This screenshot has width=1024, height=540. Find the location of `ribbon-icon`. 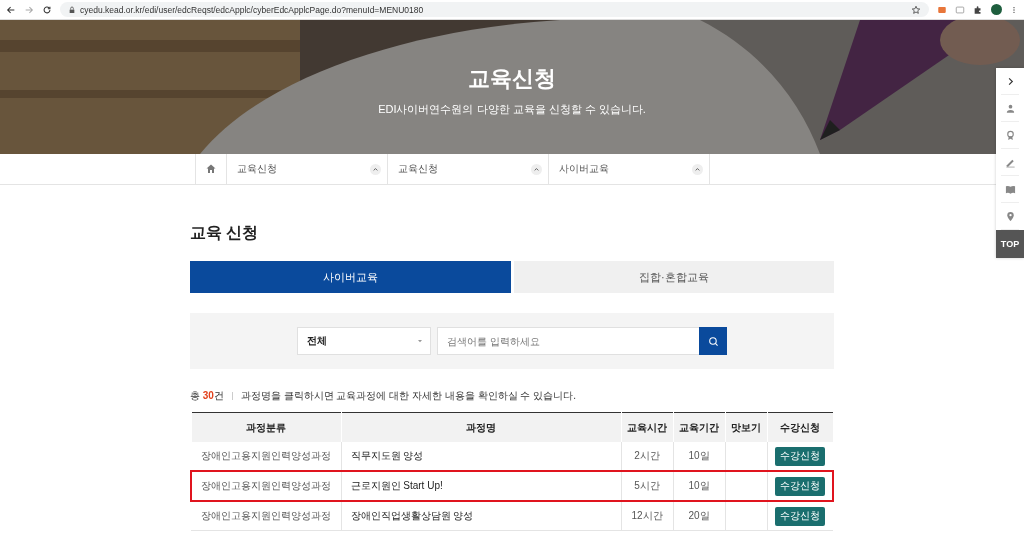

ribbon-icon is located at coordinates (1010, 135).